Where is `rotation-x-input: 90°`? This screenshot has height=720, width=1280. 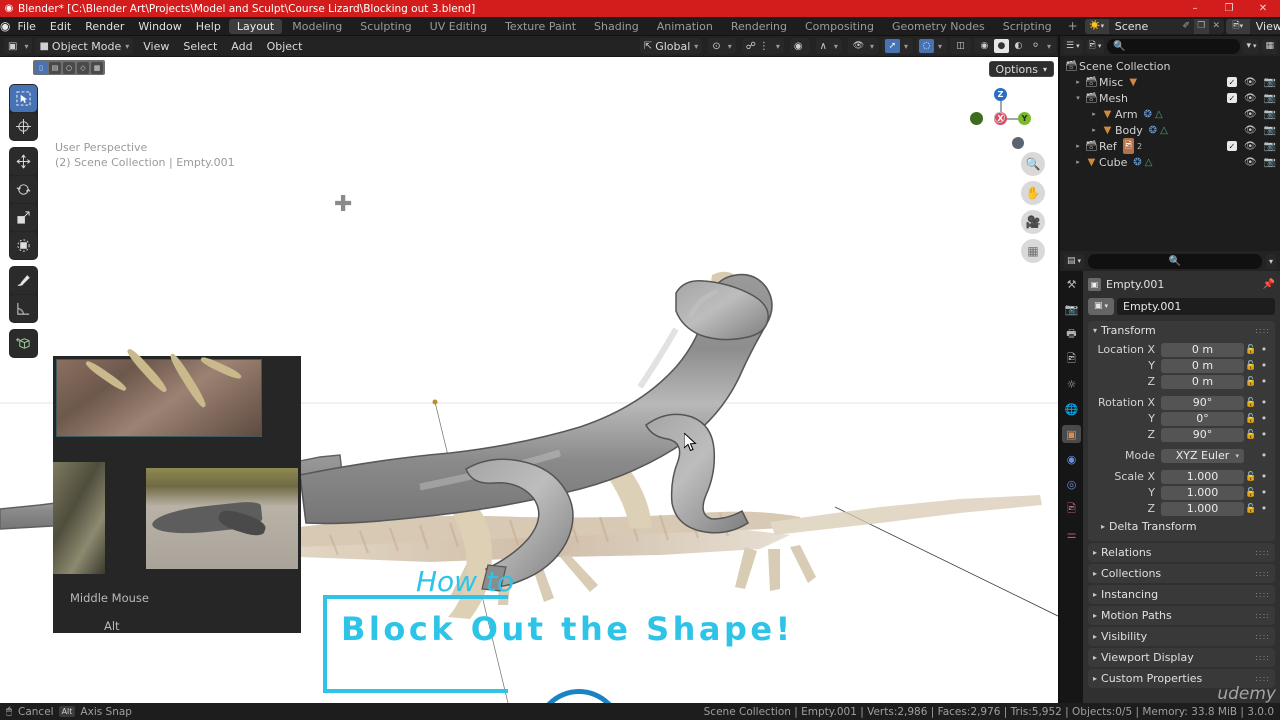
rotation-x-input: 90° is located at coordinates (1202, 402).